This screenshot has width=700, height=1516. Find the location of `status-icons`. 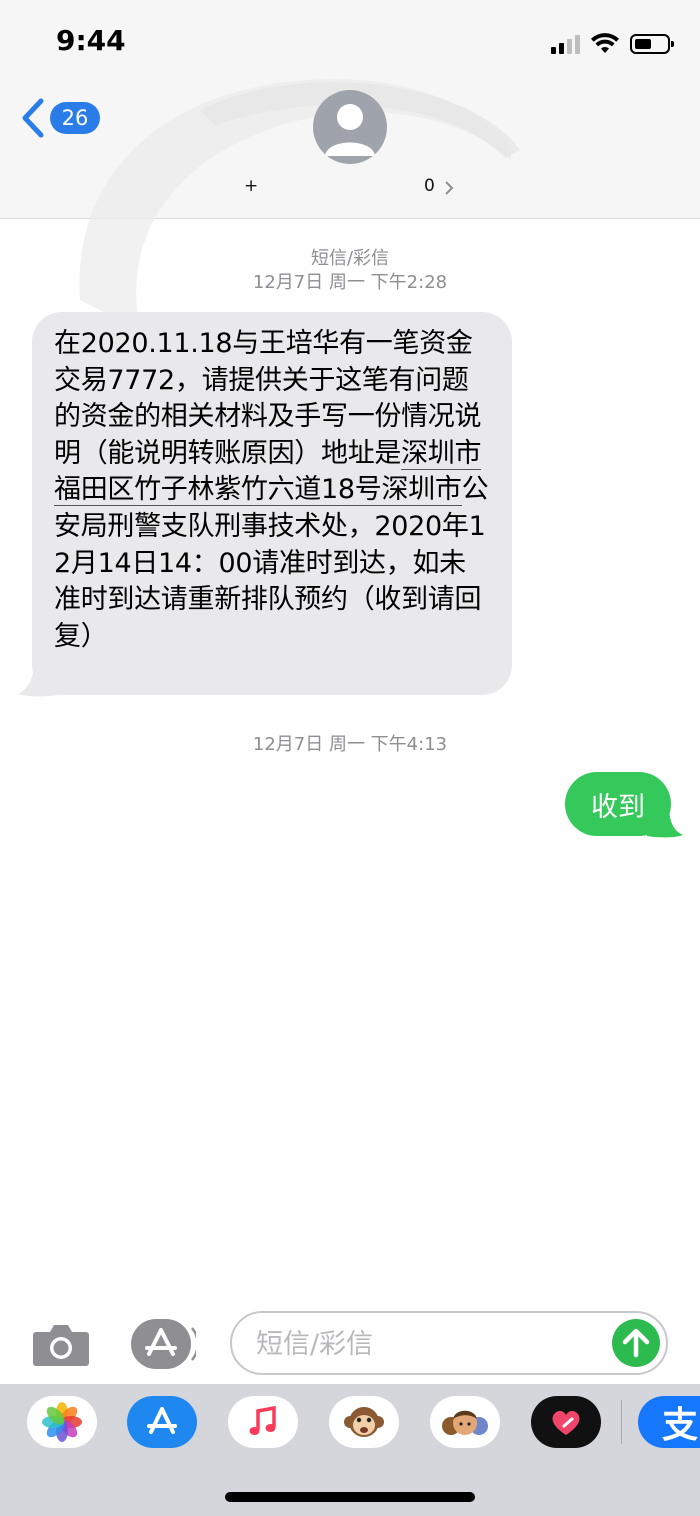

status-icons is located at coordinates (612, 44).